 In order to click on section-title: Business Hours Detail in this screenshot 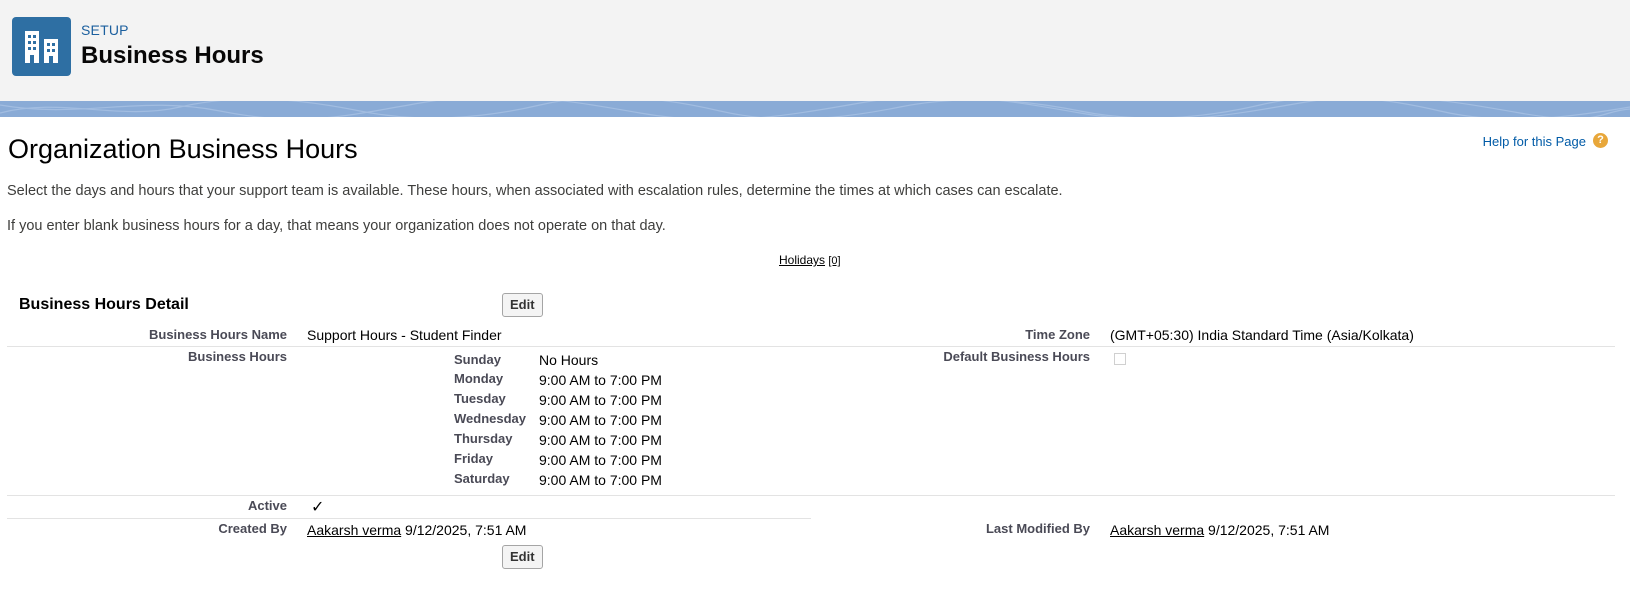, I will do `click(104, 304)`.